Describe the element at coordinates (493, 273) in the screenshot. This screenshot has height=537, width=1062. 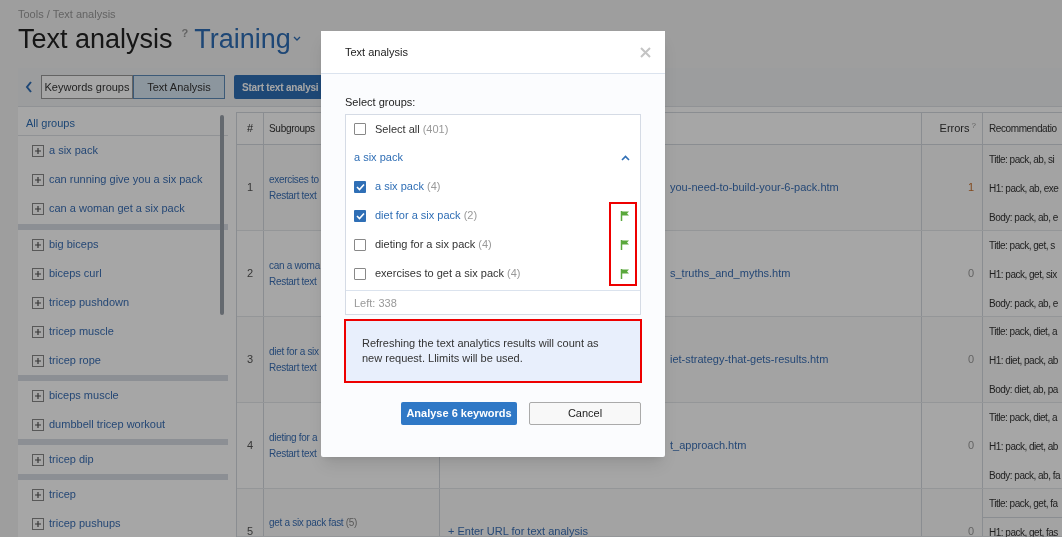
I see `checkbox-label: exercises to get a six pack (4)` at that location.